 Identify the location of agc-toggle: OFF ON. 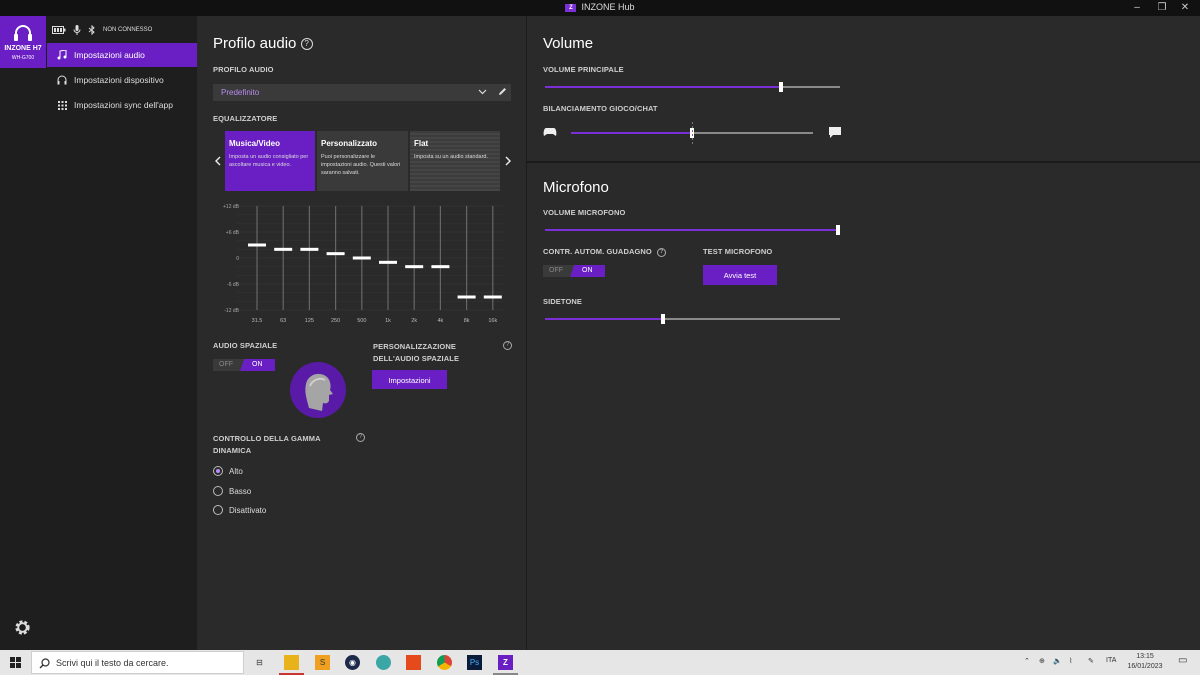
(574, 271).